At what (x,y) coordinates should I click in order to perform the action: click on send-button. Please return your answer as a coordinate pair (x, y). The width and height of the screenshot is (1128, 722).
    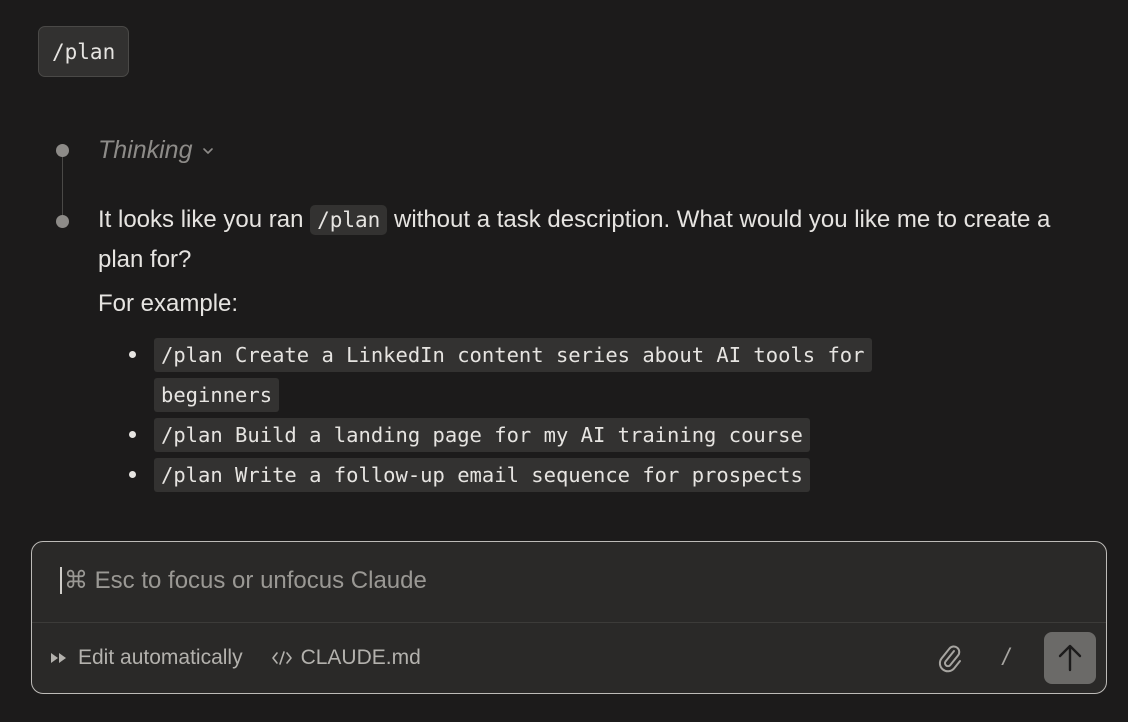
    Looking at the image, I should click on (1070, 658).